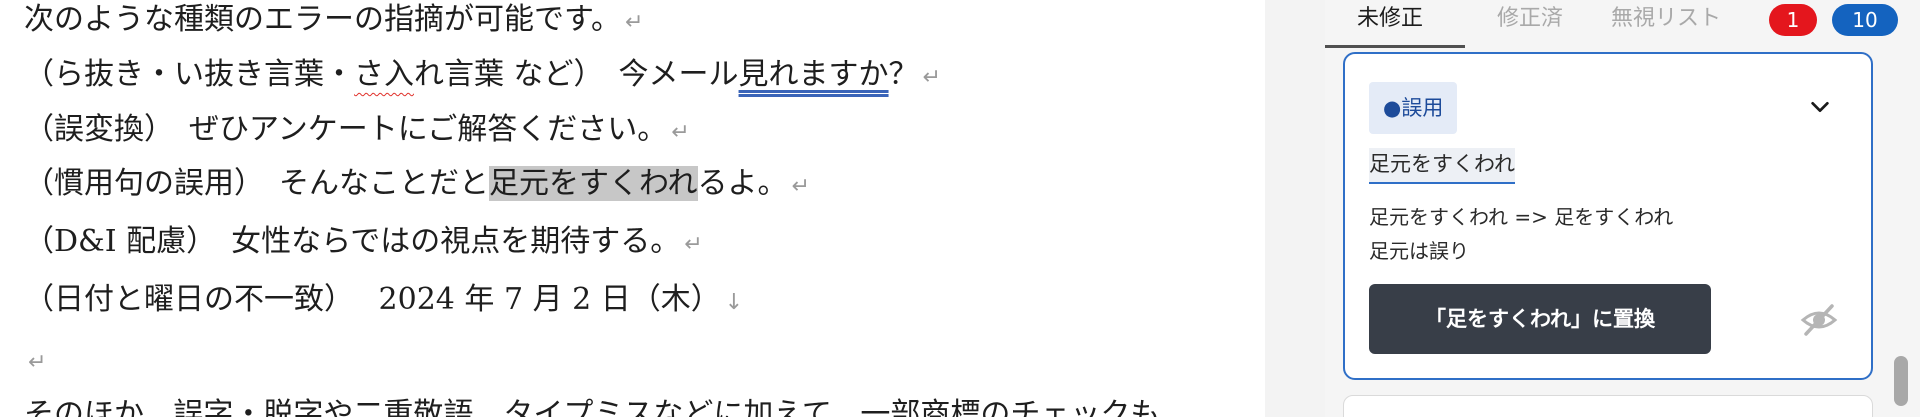  What do you see at coordinates (1608, 406) in the screenshot?
I see `next-issue-card` at bounding box center [1608, 406].